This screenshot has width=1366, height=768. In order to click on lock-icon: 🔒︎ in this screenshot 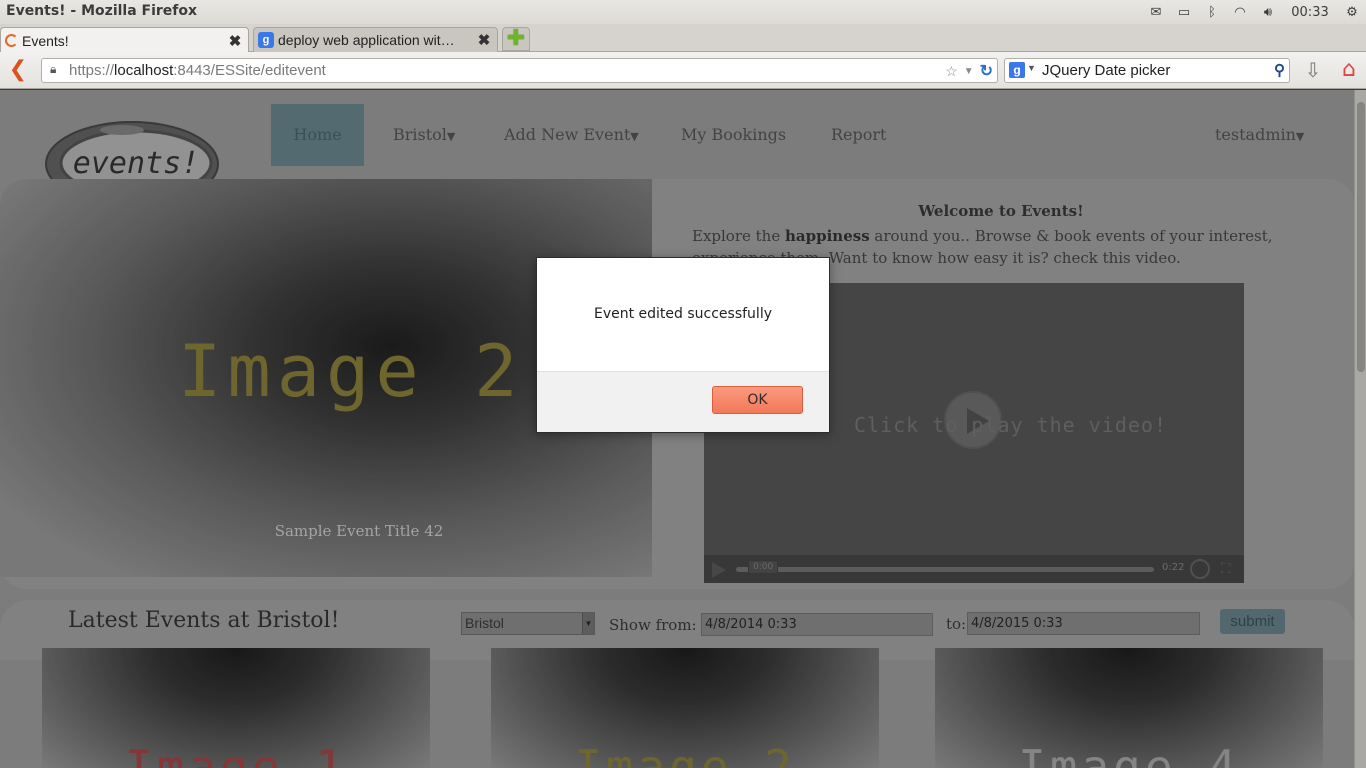, I will do `click(53, 69)`.